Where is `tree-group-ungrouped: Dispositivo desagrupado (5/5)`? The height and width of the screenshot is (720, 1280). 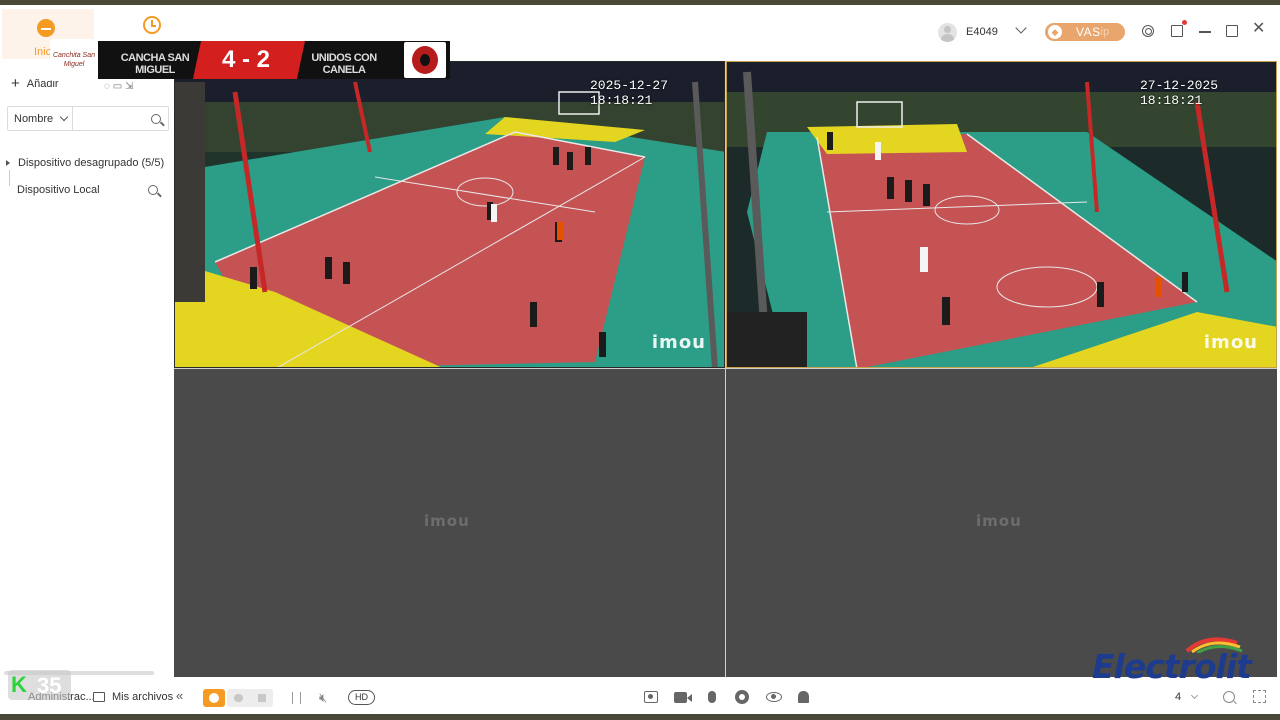 tree-group-ungrouped: Dispositivo desagrupado (5/5) is located at coordinates (85, 163).